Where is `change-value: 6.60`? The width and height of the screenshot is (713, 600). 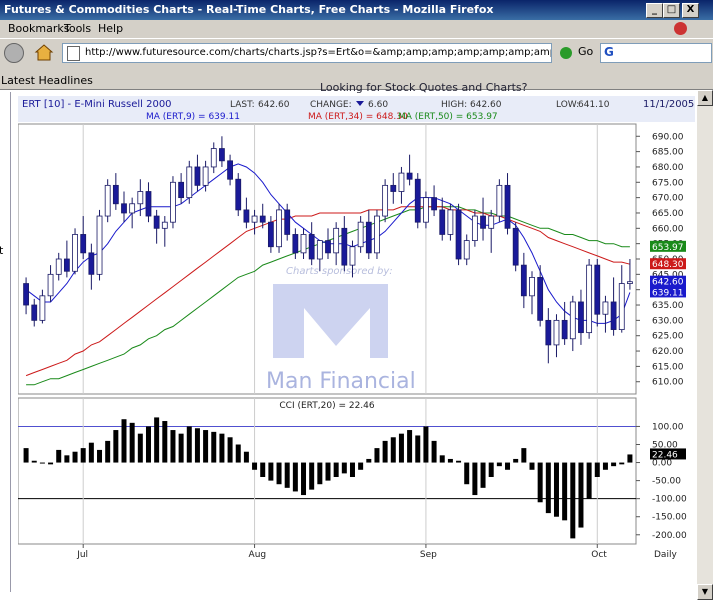 change-value: 6.60 is located at coordinates (378, 105).